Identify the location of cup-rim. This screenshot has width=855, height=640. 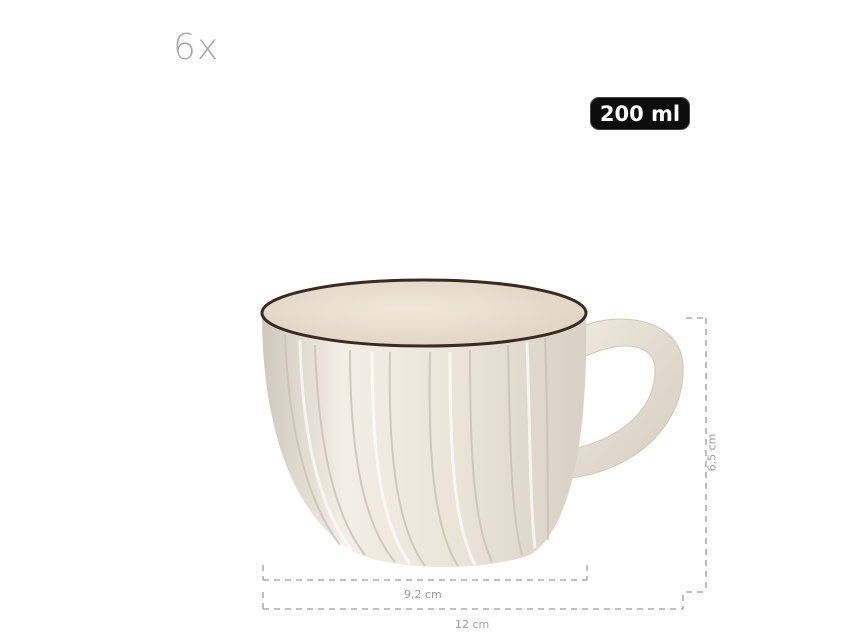
(424, 313).